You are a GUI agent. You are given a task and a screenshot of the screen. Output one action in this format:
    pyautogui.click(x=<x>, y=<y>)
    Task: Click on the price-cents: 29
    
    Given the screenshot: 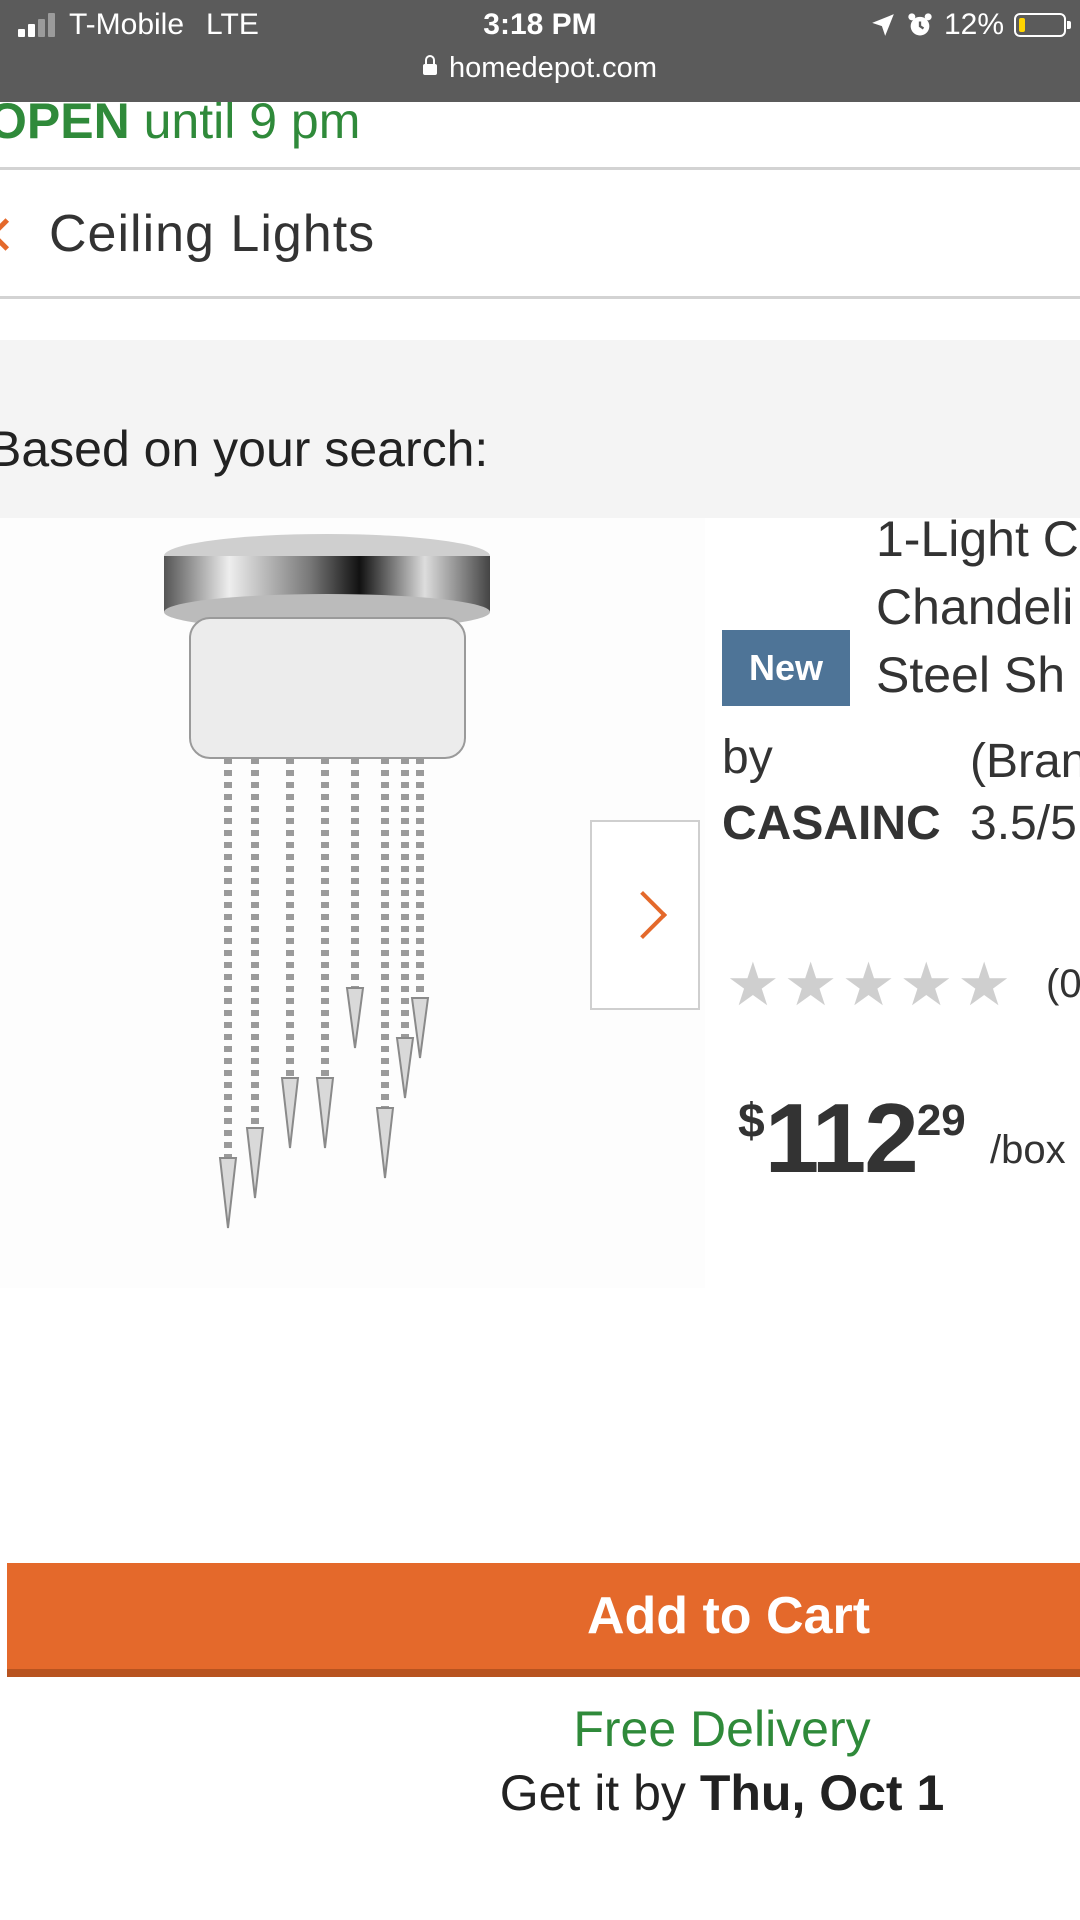 What is the action you would take?
    pyautogui.click(x=941, y=1120)
    